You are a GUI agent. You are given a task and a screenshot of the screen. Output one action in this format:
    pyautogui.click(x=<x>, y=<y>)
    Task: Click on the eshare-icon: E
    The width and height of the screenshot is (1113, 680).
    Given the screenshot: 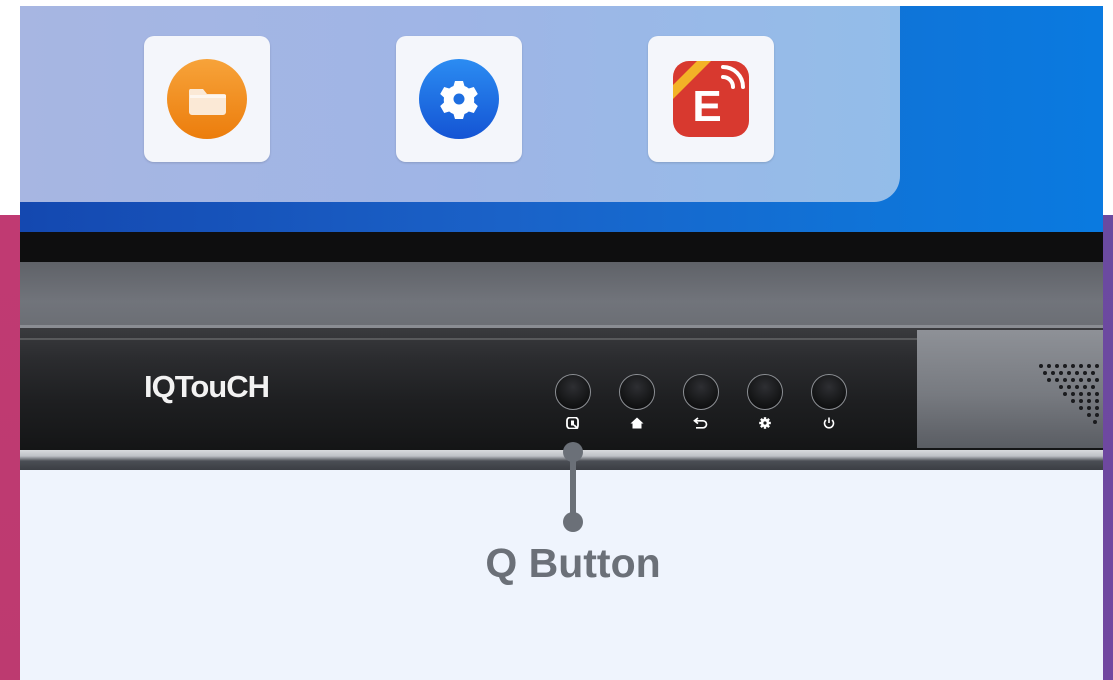 What is the action you would take?
    pyautogui.click(x=711, y=99)
    